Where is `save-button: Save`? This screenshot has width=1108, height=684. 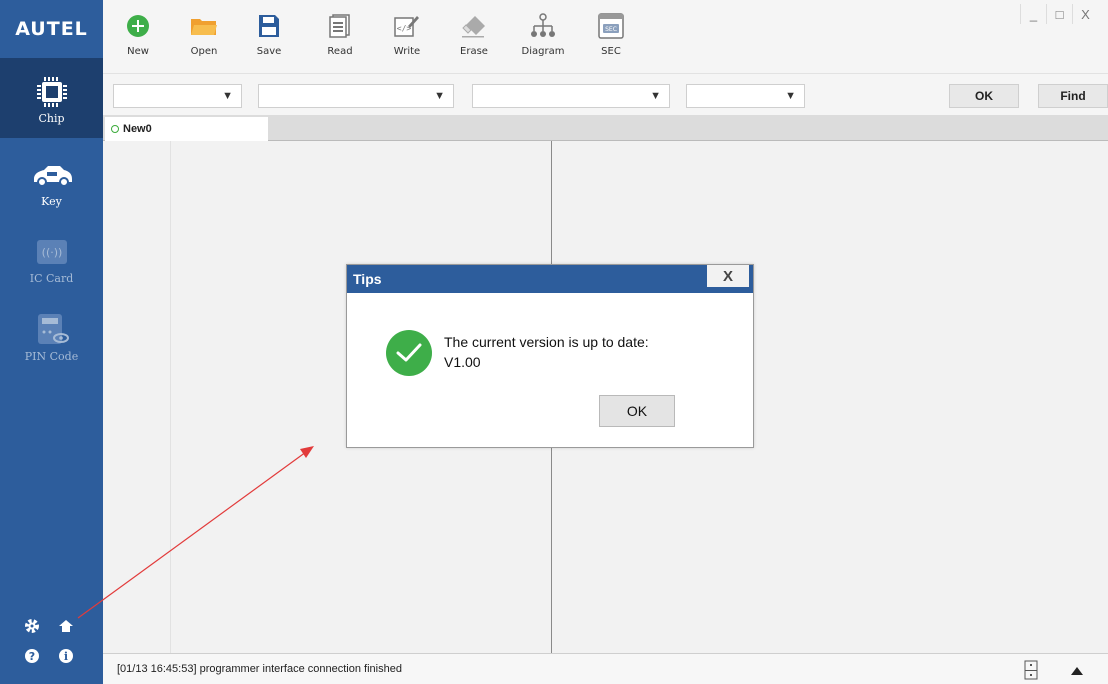 save-button: Save is located at coordinates (269, 34).